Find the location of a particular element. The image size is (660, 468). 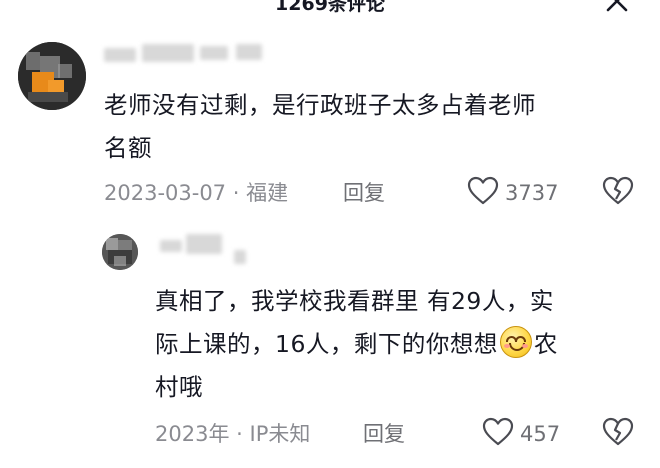

comment-text: 老师没有过剩，是行政班子太多占着老师 名额 is located at coordinates (320, 126).